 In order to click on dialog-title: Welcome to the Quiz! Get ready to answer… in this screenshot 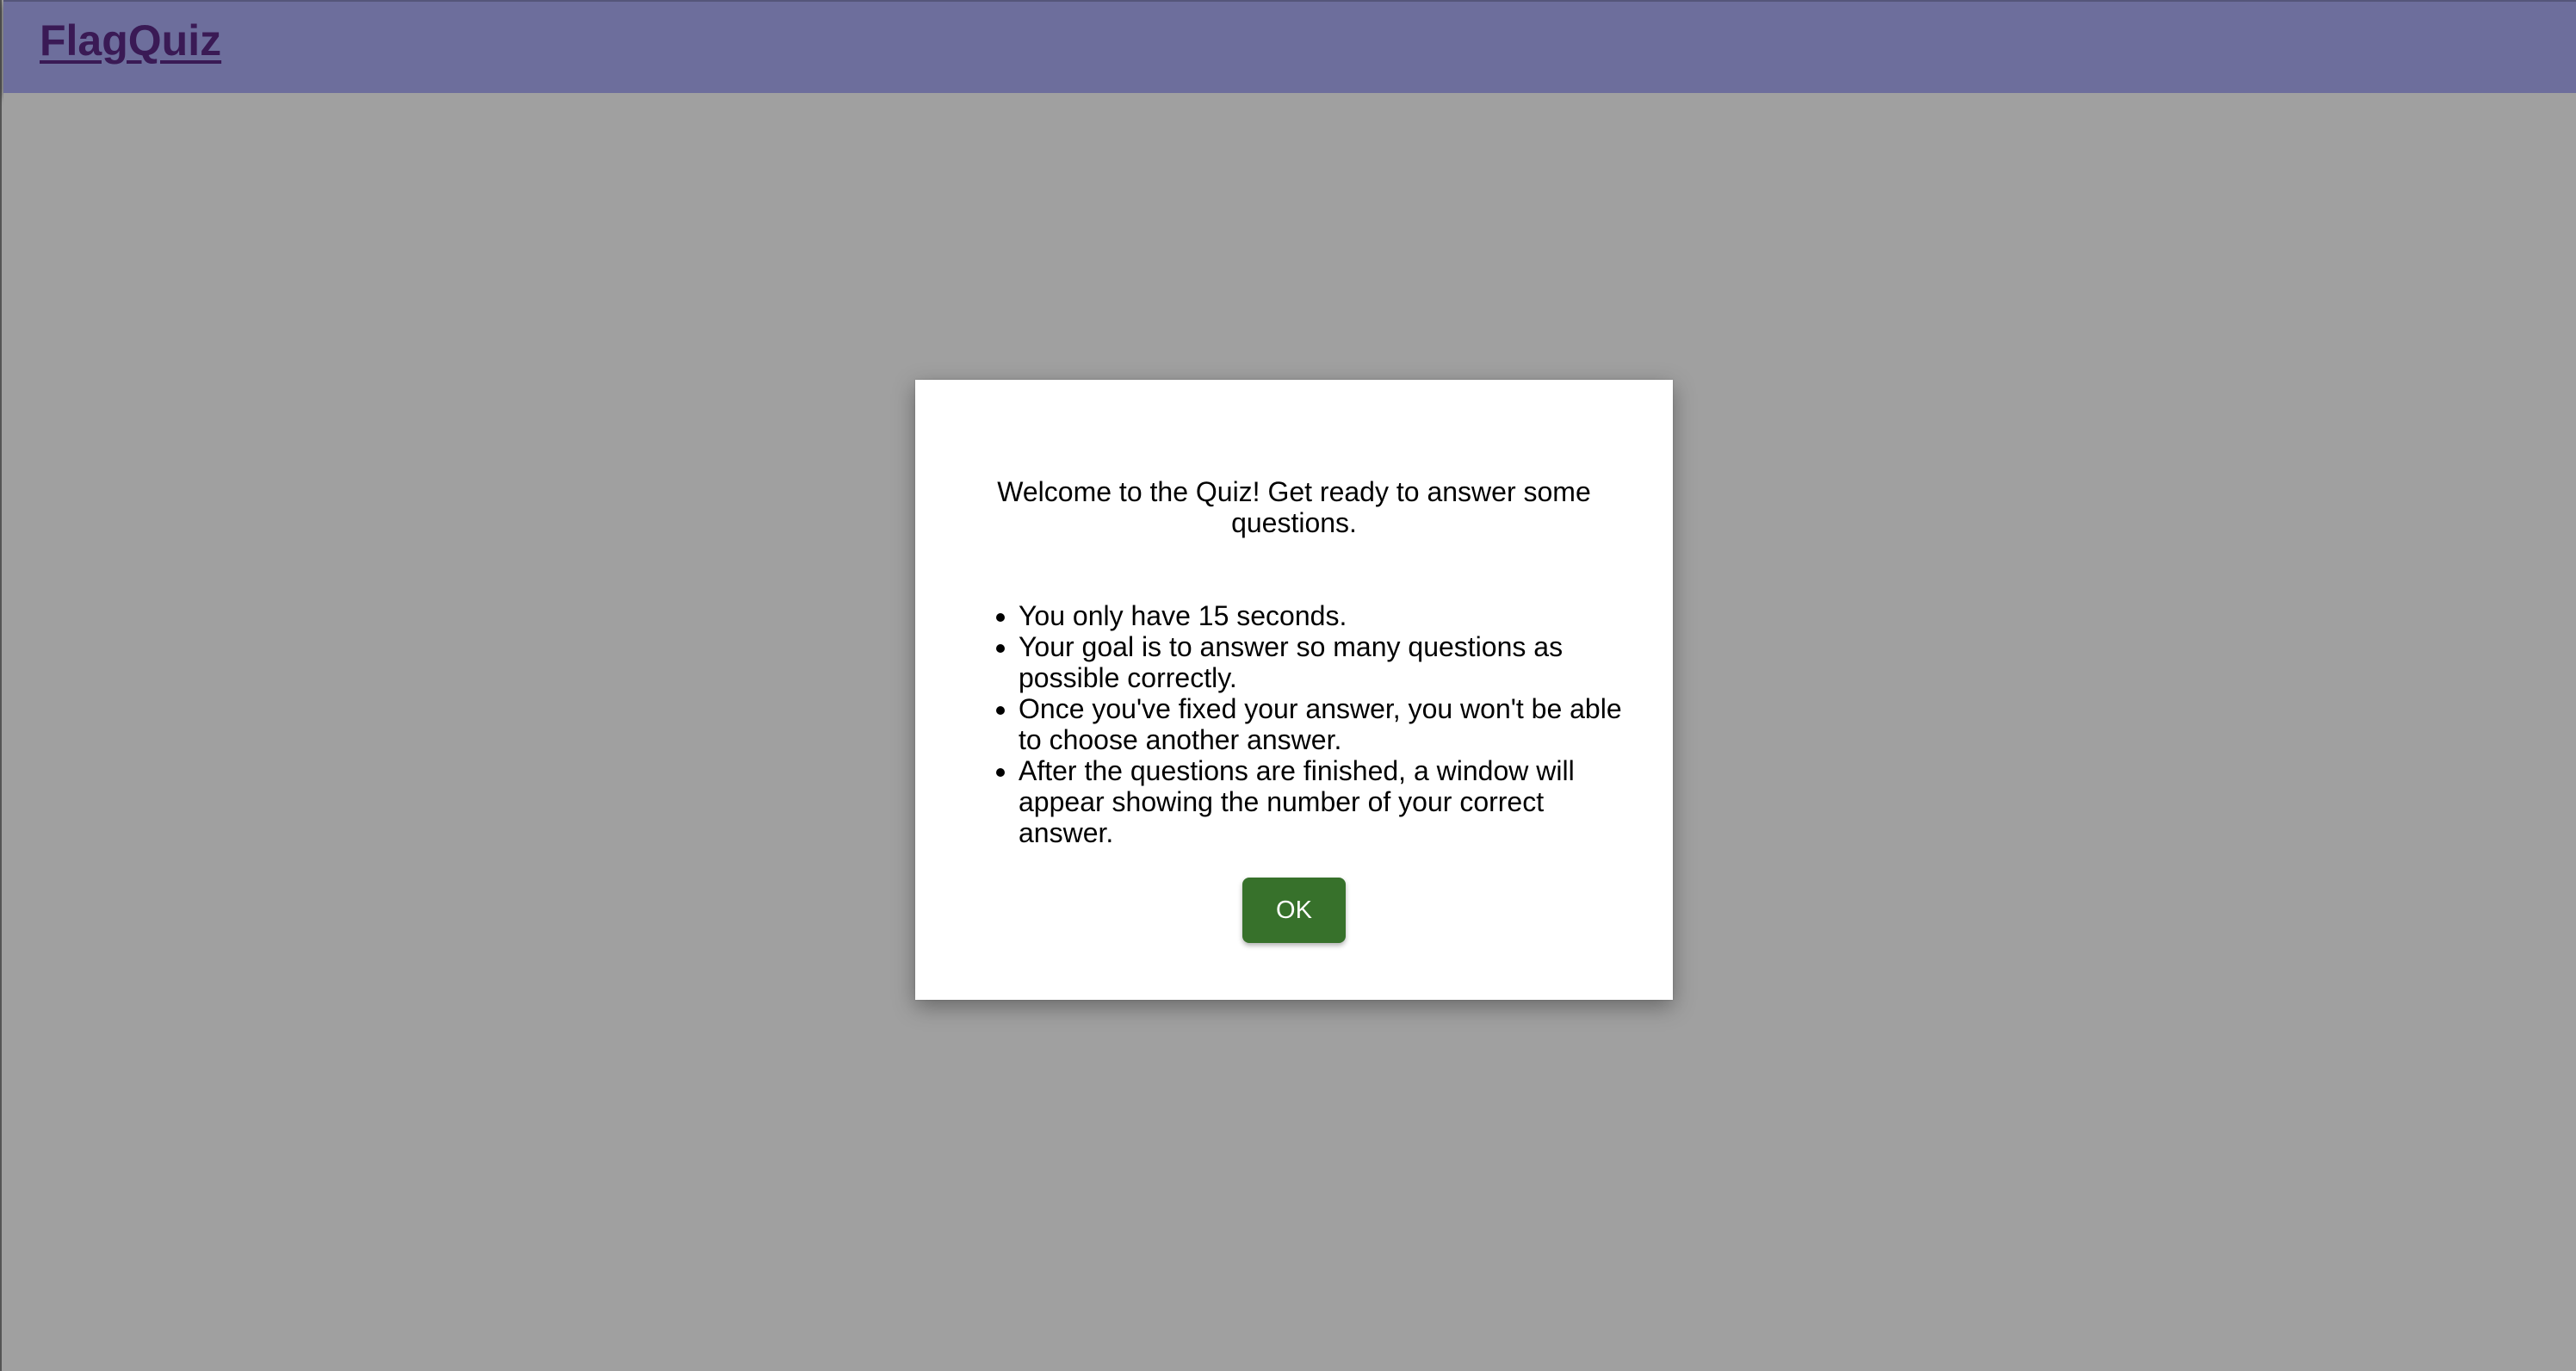, I will do `click(1294, 507)`.